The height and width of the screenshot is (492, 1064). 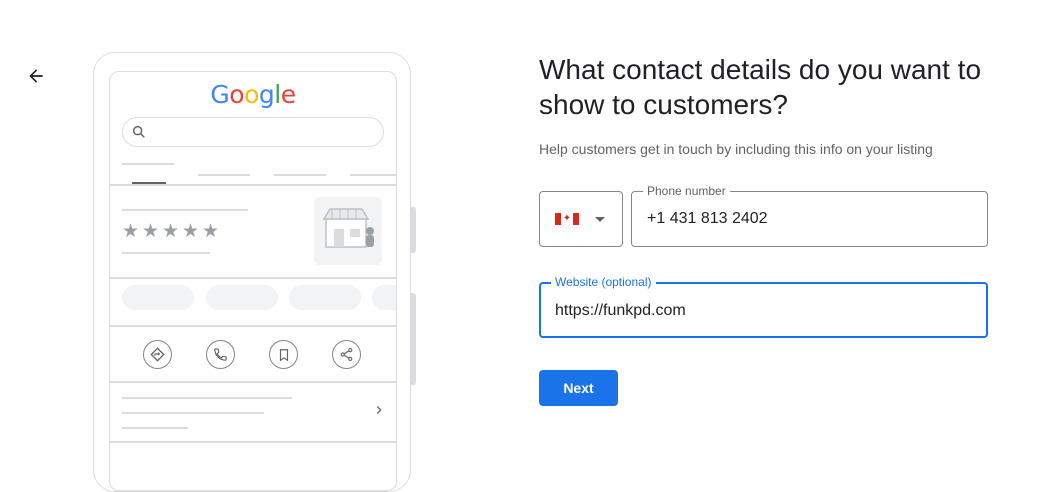 I want to click on canada-flag-icon: ✦, so click(x=567, y=219).